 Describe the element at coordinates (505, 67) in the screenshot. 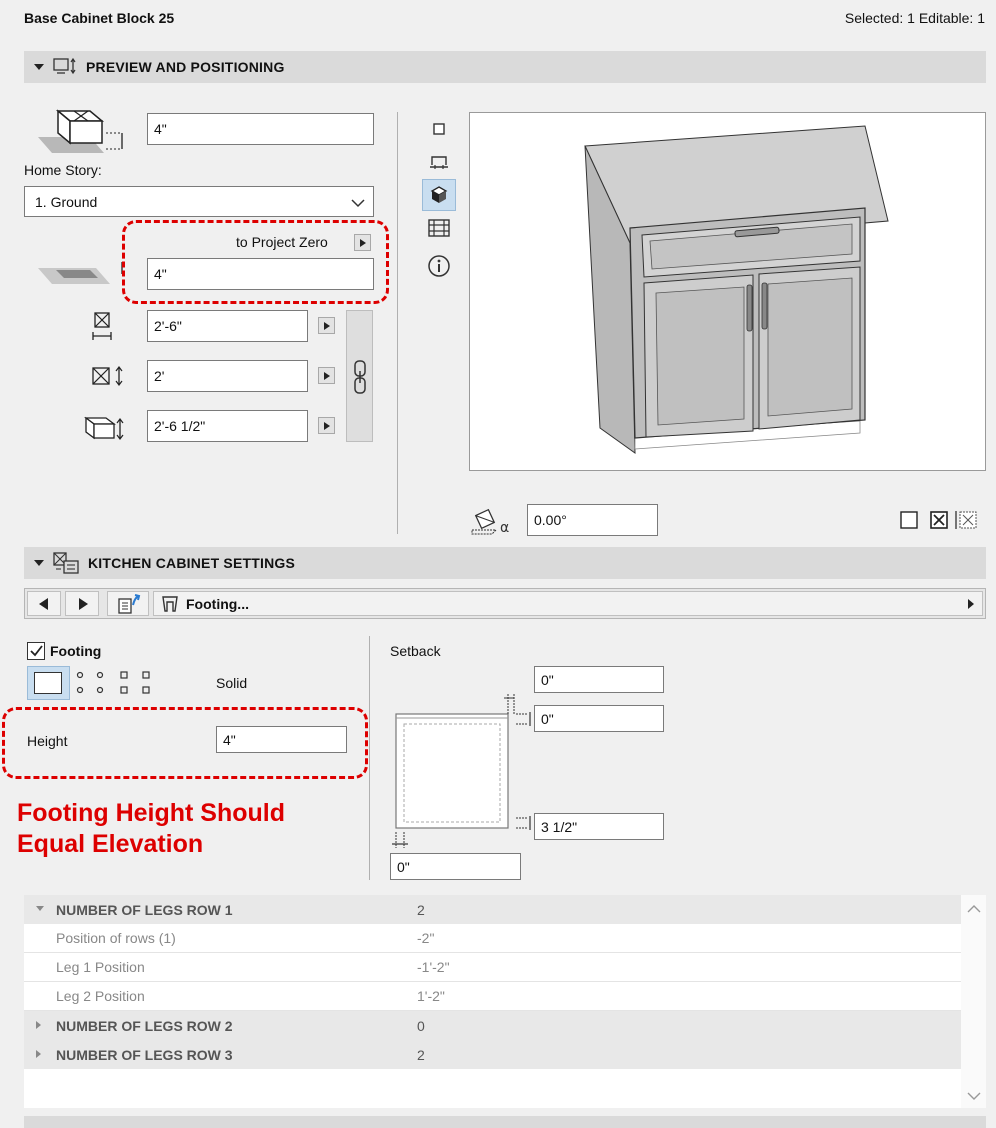

I see `preview-section-header: PREVIEW AND POSITIONING` at that location.